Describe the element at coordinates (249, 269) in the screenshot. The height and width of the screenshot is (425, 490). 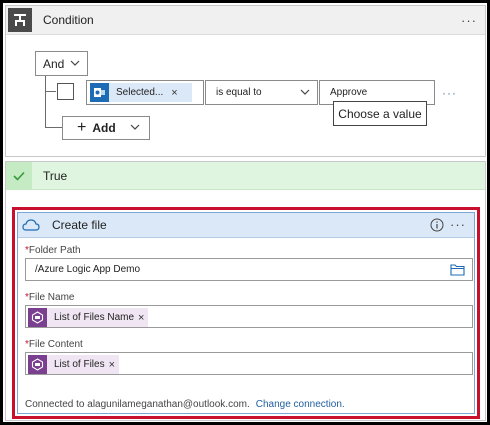
I see `folder-path-input: /Azure Logic App Demo` at that location.